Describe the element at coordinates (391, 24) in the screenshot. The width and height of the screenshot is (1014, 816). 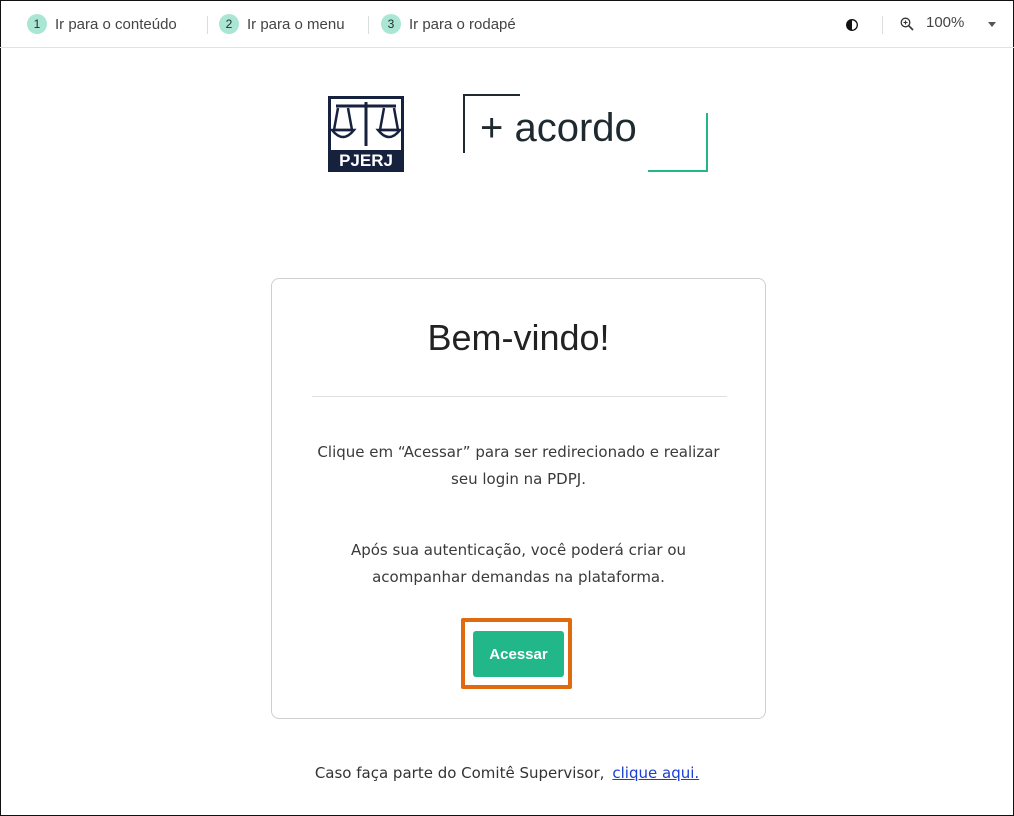
I see `skip-number-badge: 3` at that location.